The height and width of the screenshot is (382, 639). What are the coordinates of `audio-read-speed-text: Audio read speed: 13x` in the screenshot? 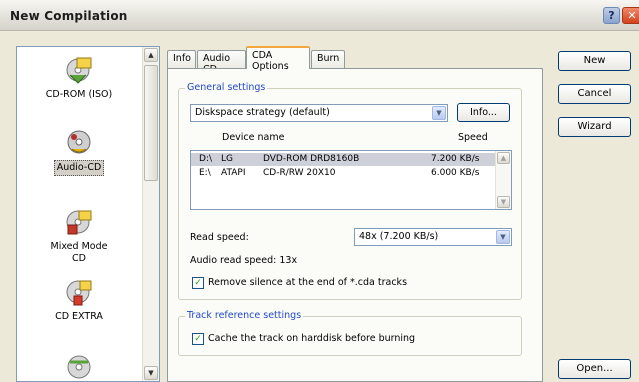 It's located at (244, 260).